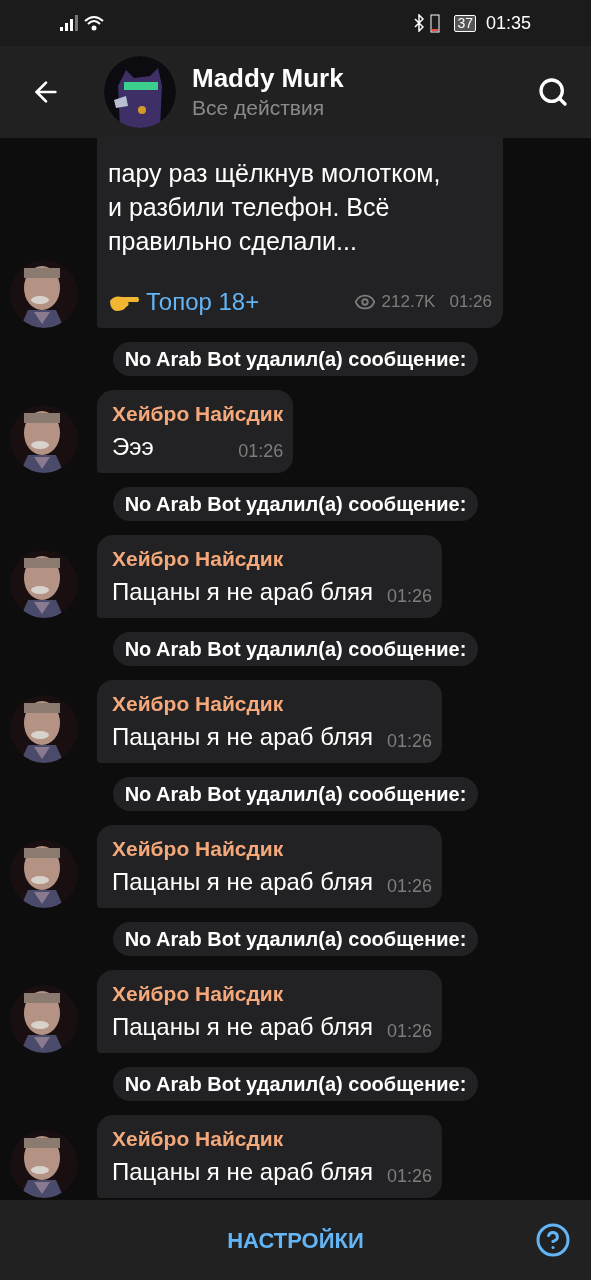  Describe the element at coordinates (259, 108) in the screenshot. I see `chat-subtitle: Все действия` at that location.